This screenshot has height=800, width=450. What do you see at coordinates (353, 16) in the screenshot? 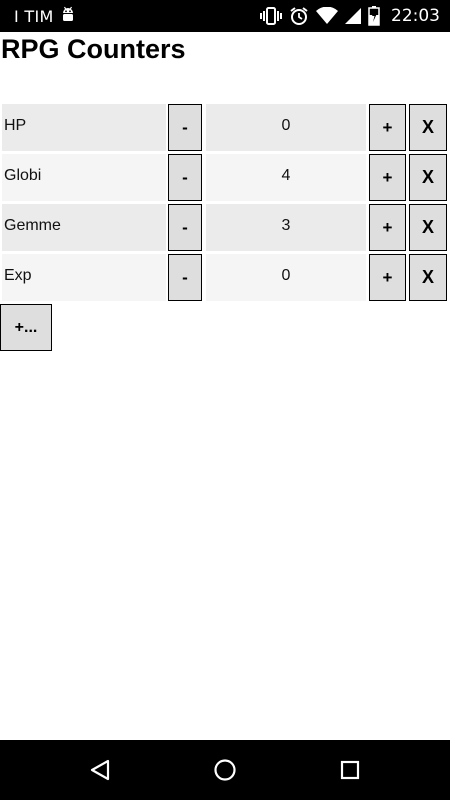
I see `signal-icon` at bounding box center [353, 16].